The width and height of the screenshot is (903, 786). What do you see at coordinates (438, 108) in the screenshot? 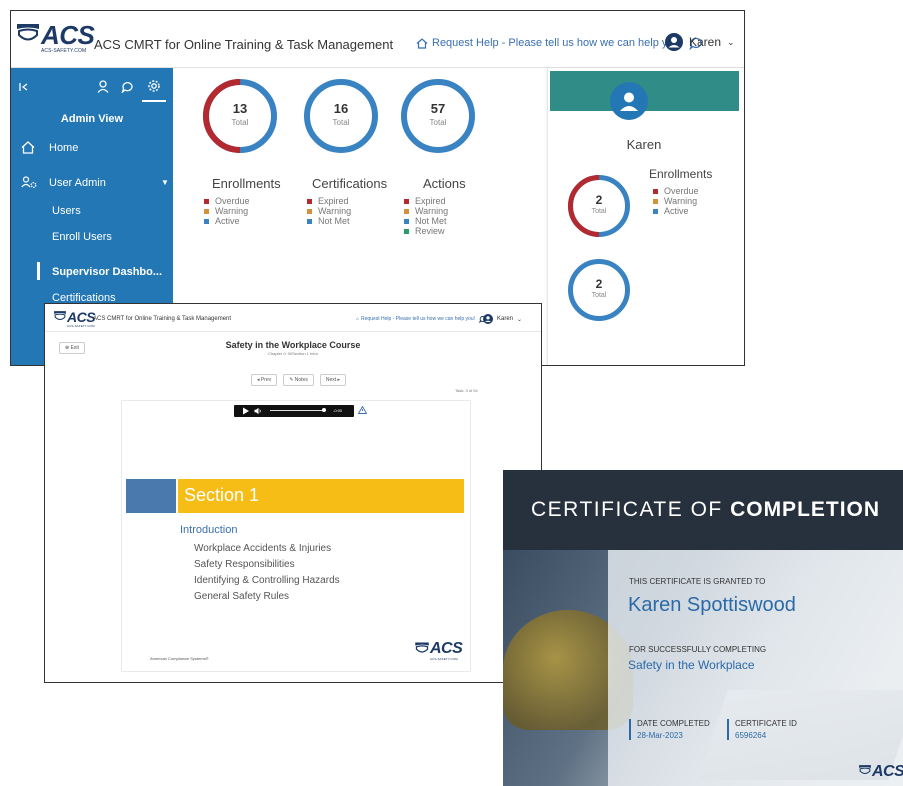
I see `donut-value: 57` at bounding box center [438, 108].